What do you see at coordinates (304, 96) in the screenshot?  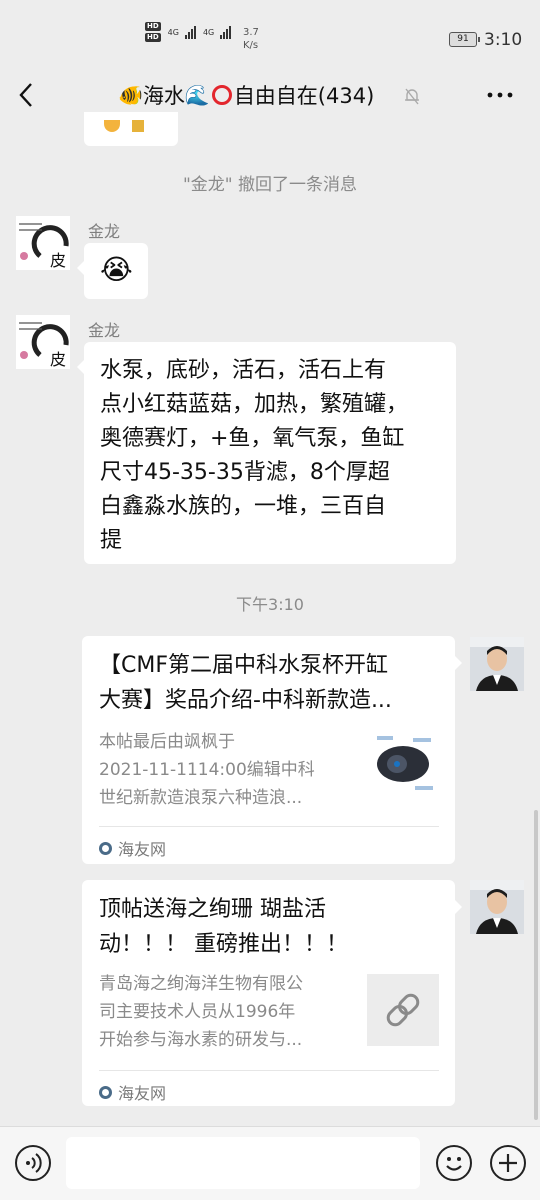 I see `chat-title-main: 自由自在(434)` at bounding box center [304, 96].